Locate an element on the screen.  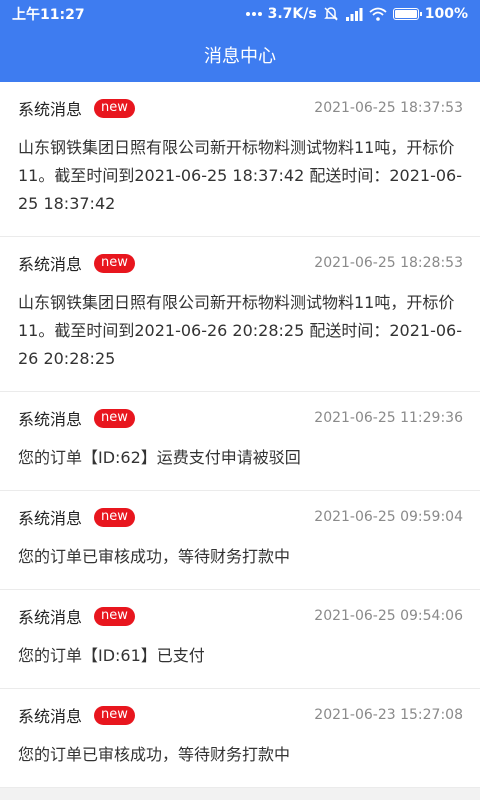
status-time: 上午11:27 is located at coordinates (48, 15).